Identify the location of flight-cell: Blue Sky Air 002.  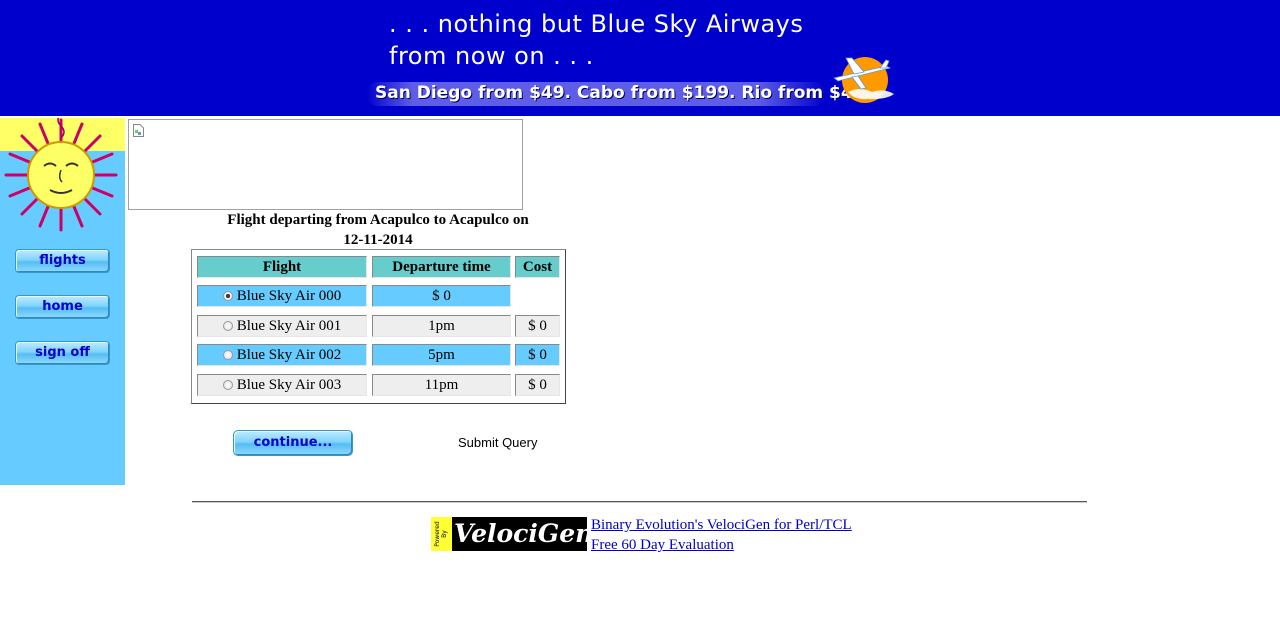
(282, 355).